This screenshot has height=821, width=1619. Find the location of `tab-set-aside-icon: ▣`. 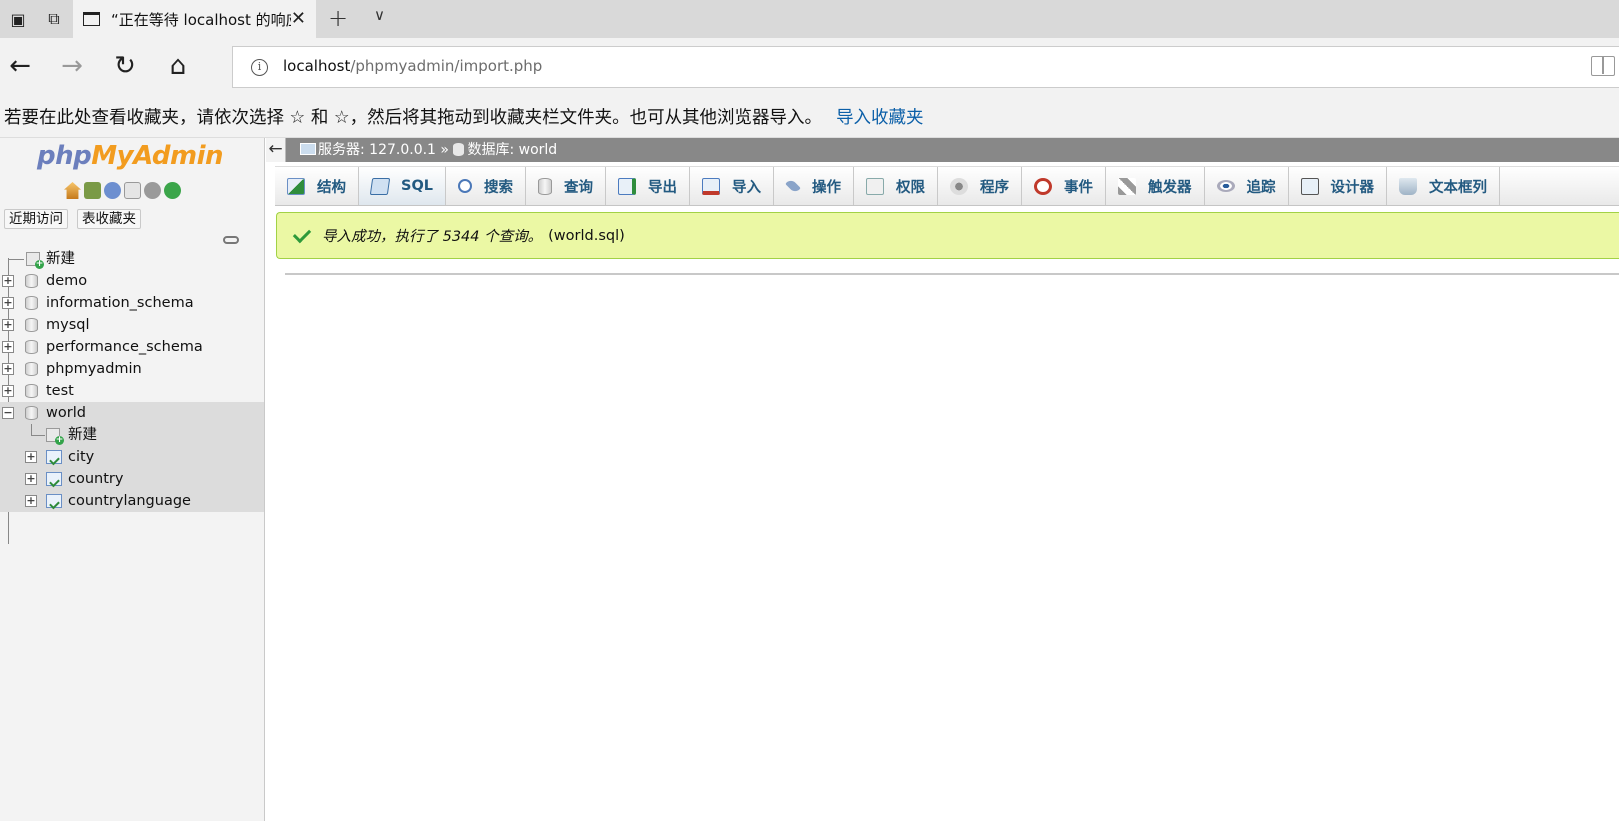

tab-set-aside-icon: ▣ is located at coordinates (18, 19).